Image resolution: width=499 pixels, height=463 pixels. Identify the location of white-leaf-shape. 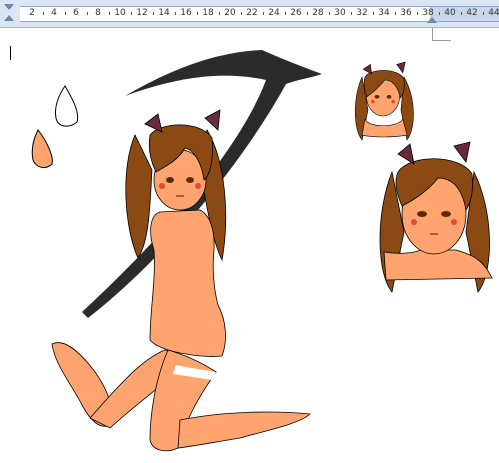
(67, 106).